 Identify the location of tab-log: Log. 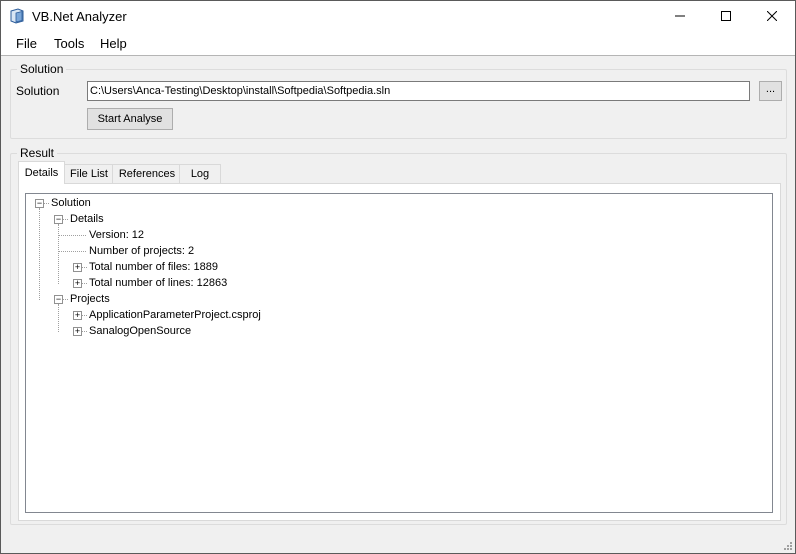
(200, 174).